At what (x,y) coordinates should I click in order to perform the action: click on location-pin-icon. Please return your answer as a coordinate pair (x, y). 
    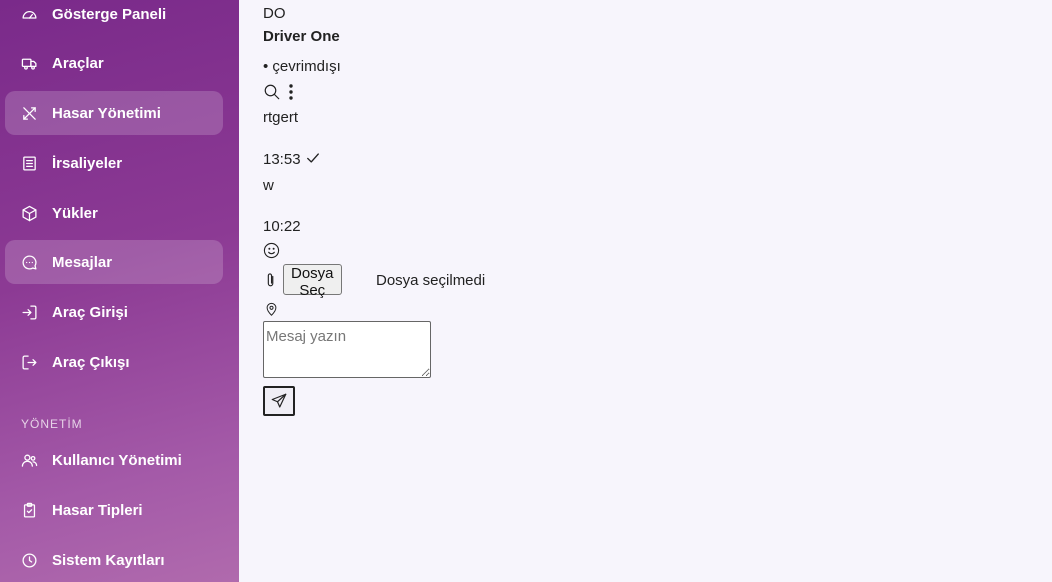
    Looking at the image, I should click on (271, 309).